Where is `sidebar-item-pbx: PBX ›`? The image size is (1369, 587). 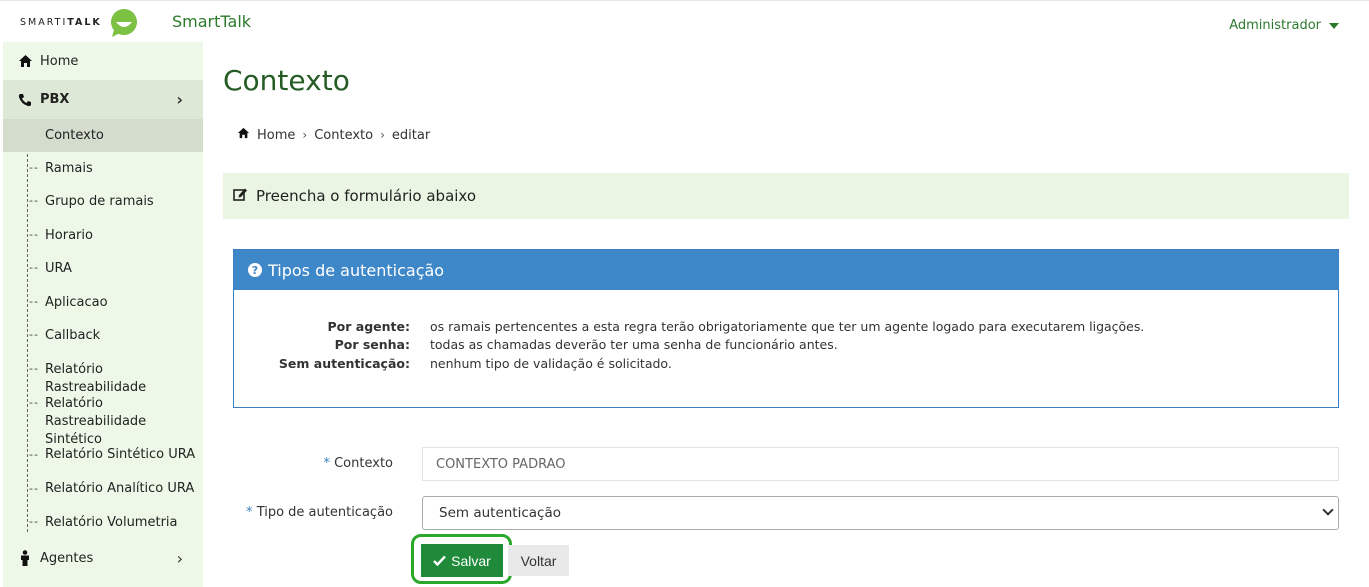 sidebar-item-pbx: PBX › is located at coordinates (103, 99).